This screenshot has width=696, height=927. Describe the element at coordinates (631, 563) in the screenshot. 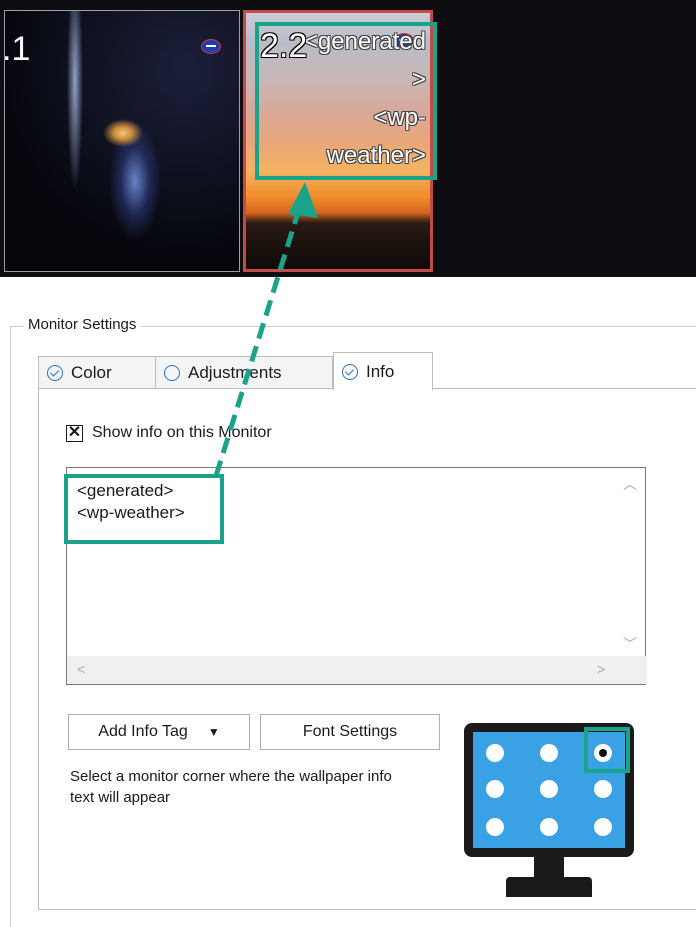

I see `vertical-scrollbar: ︿ ﹀` at that location.